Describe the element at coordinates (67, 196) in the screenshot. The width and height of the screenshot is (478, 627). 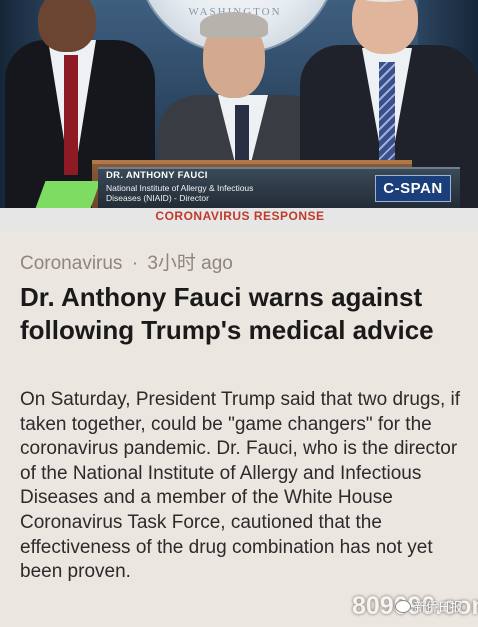
I see `green-graphic` at that location.